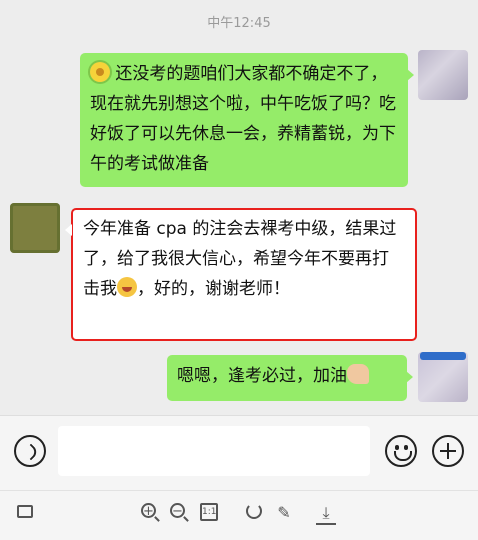  I want to click on message-input-bar, so click(239, 452).